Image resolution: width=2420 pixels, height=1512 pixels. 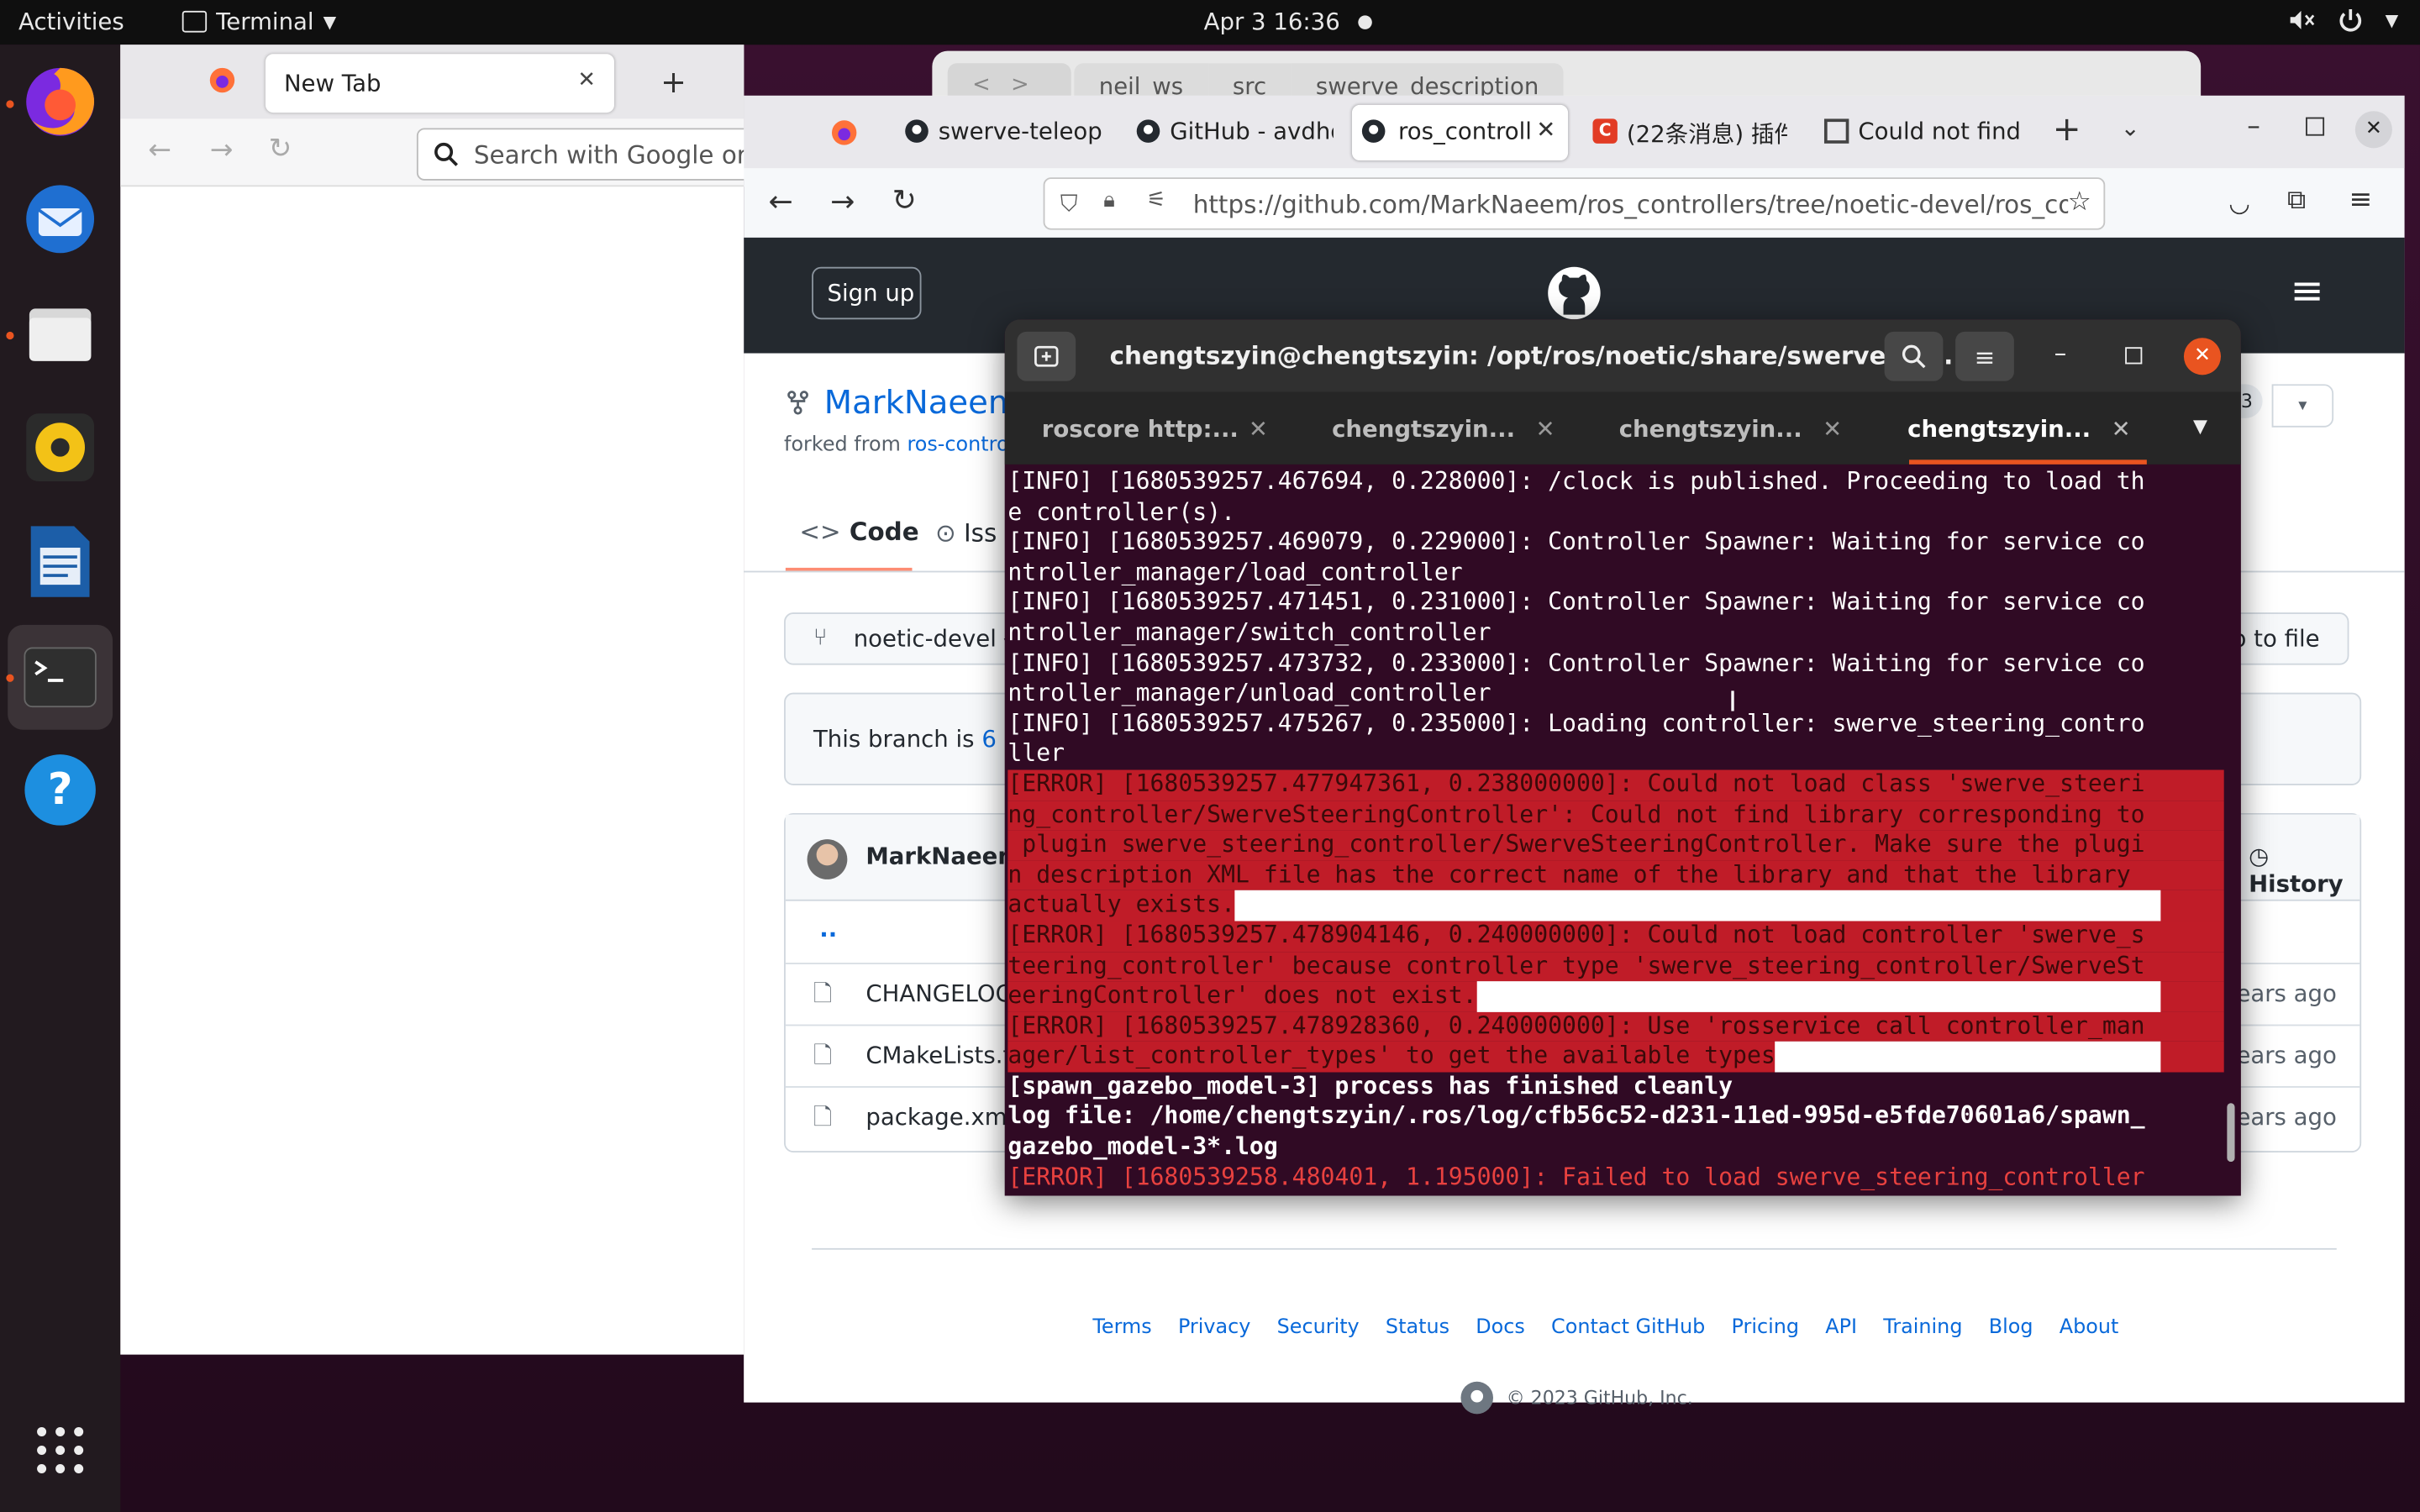 What do you see at coordinates (1628, 1328) in the screenshot?
I see `footer-link: Contact GitHub` at bounding box center [1628, 1328].